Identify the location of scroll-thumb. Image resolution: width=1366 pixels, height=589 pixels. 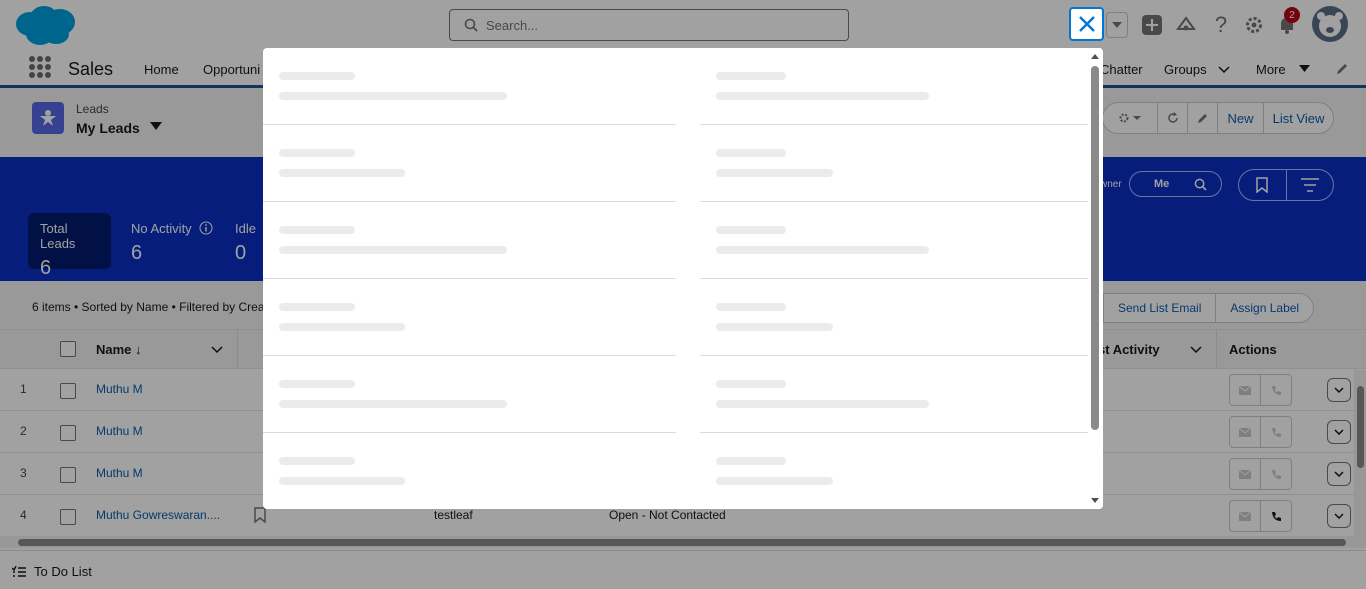
(1095, 248).